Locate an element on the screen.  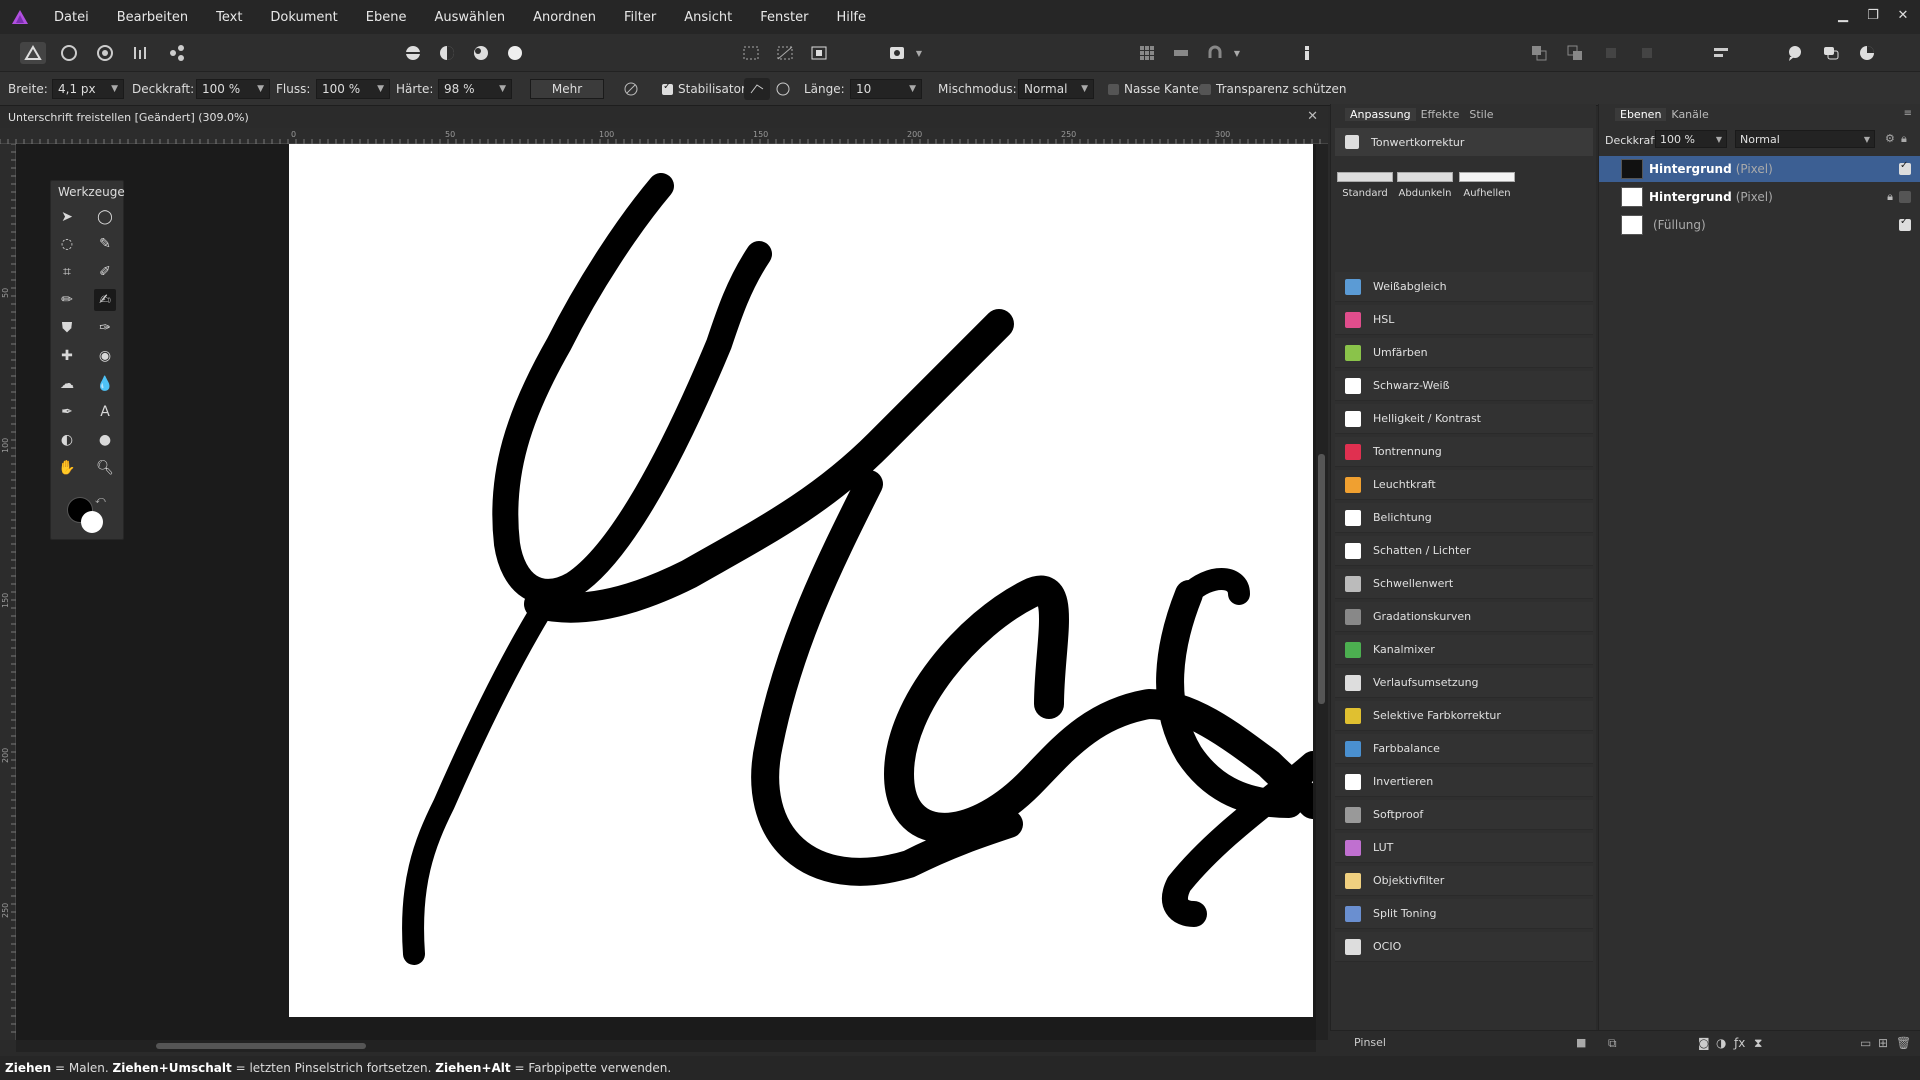
fill-brush-icon: ✏ is located at coordinates (67, 300).